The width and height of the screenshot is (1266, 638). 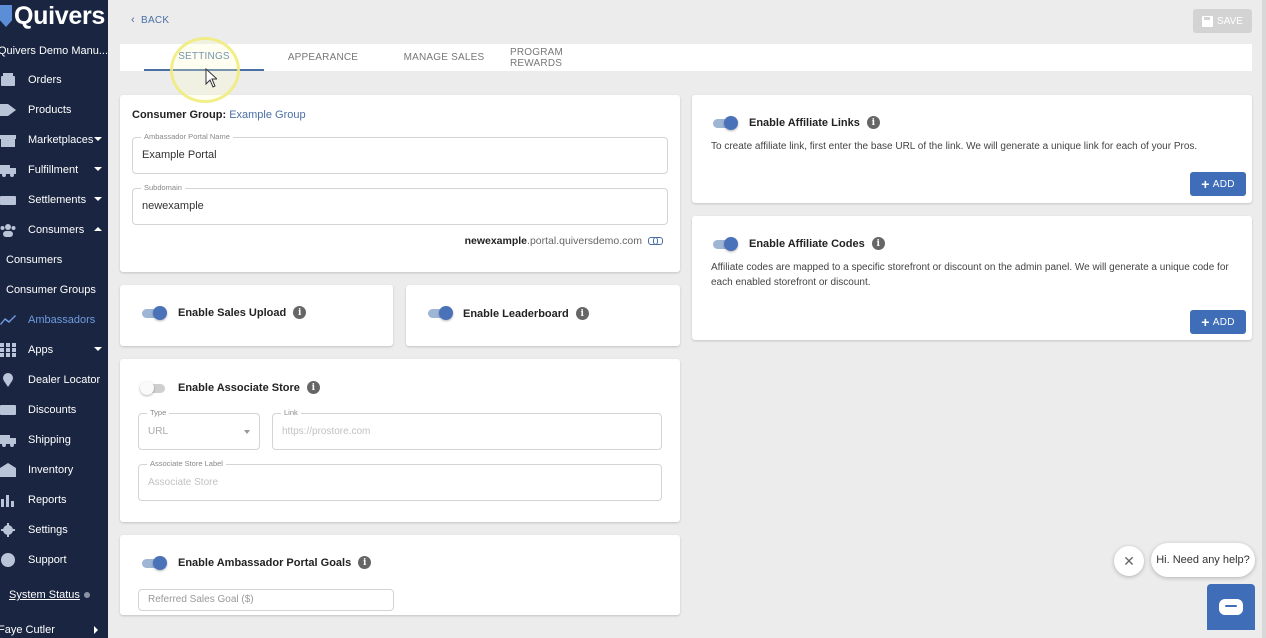 What do you see at coordinates (34, 260) in the screenshot?
I see `sidebar-subitem-consumers: Consumers` at bounding box center [34, 260].